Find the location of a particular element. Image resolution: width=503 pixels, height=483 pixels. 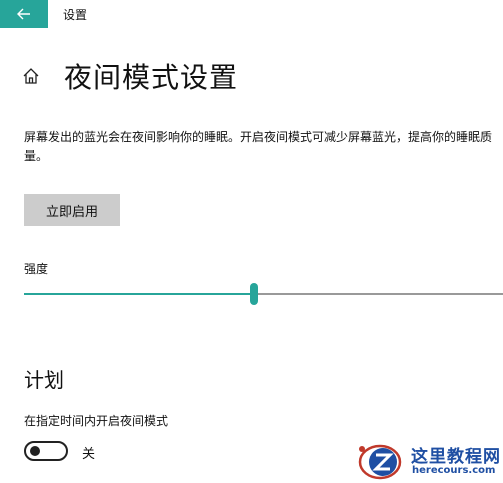

schedule-label: 在指定时间内开启夜间模式 is located at coordinates (96, 421).